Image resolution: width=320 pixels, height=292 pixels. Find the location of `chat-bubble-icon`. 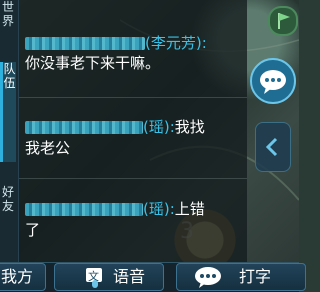

chat-bubble-icon is located at coordinates (273, 81).